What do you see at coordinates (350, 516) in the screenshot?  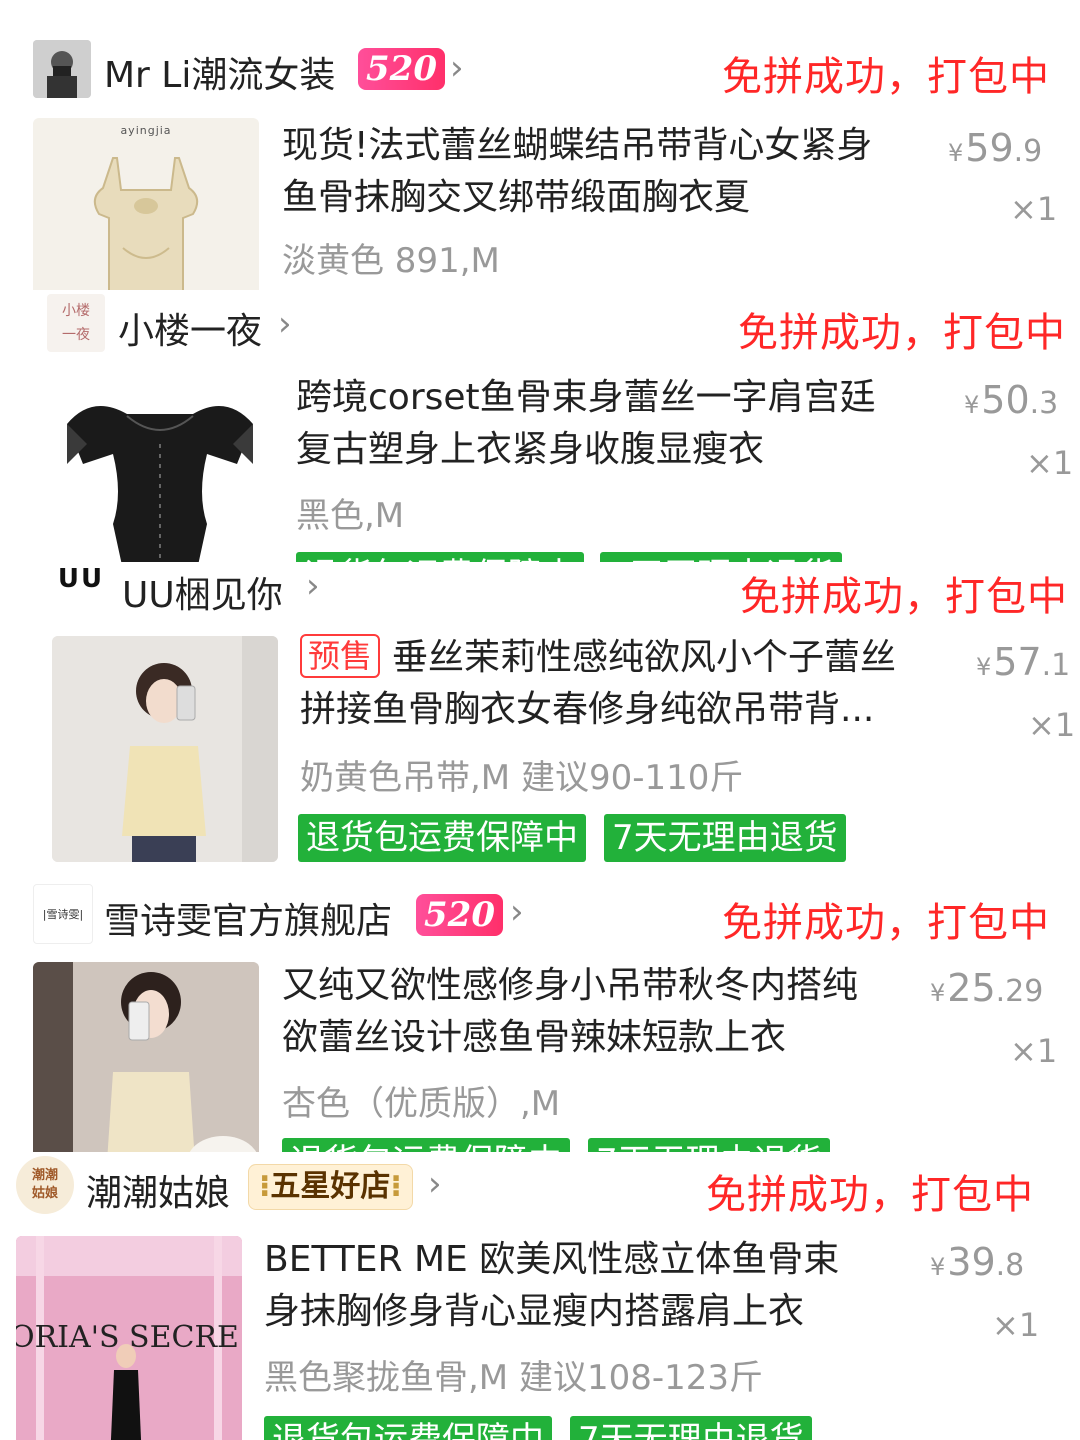 I see `product-spec: 黑色,M` at bounding box center [350, 516].